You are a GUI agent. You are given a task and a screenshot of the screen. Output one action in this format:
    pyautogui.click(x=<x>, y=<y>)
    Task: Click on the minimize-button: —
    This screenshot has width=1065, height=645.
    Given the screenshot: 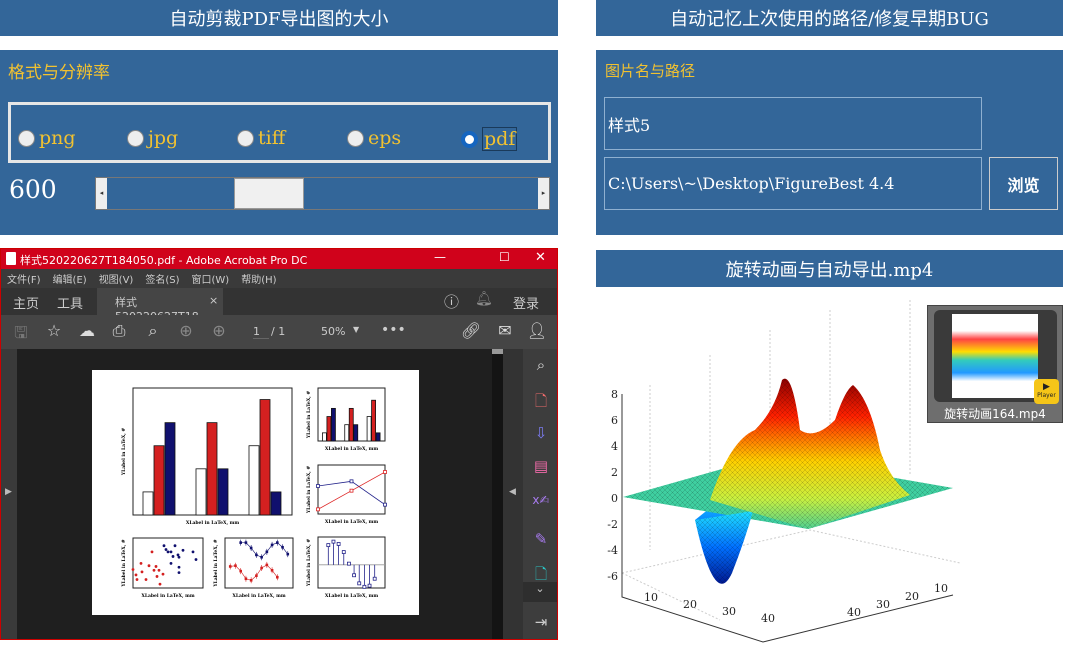 What is the action you would take?
    pyautogui.click(x=440, y=257)
    